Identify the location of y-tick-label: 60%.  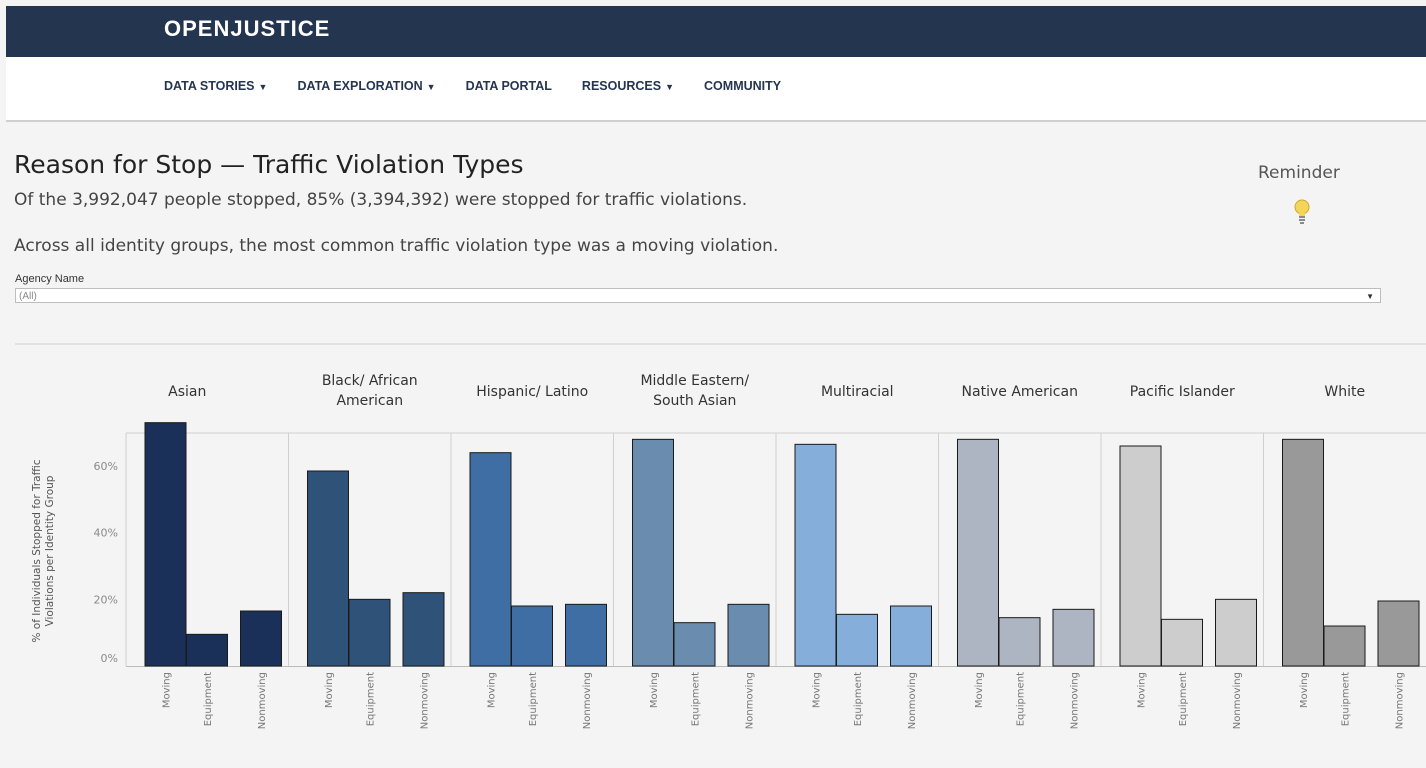
(106, 466).